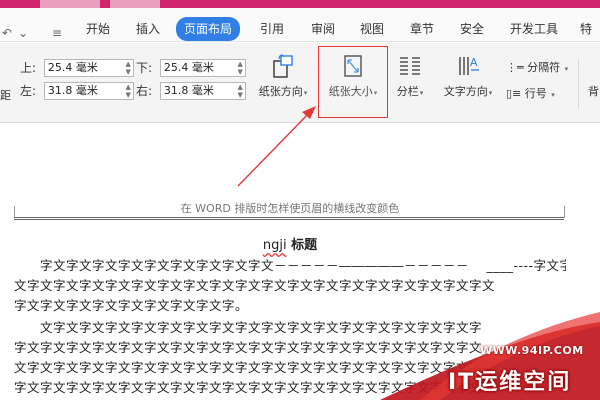  Describe the element at coordinates (514, 93) in the screenshot. I see `line-number-icon: ▯≡` at that location.